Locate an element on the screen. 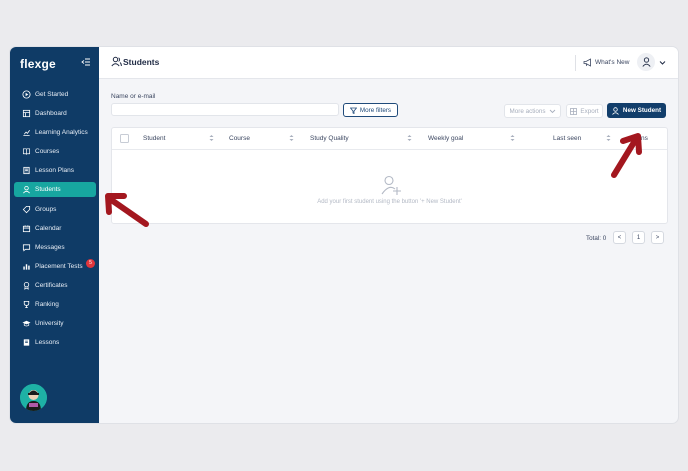 The image size is (688, 471). name-or-email-input is located at coordinates (225, 109).